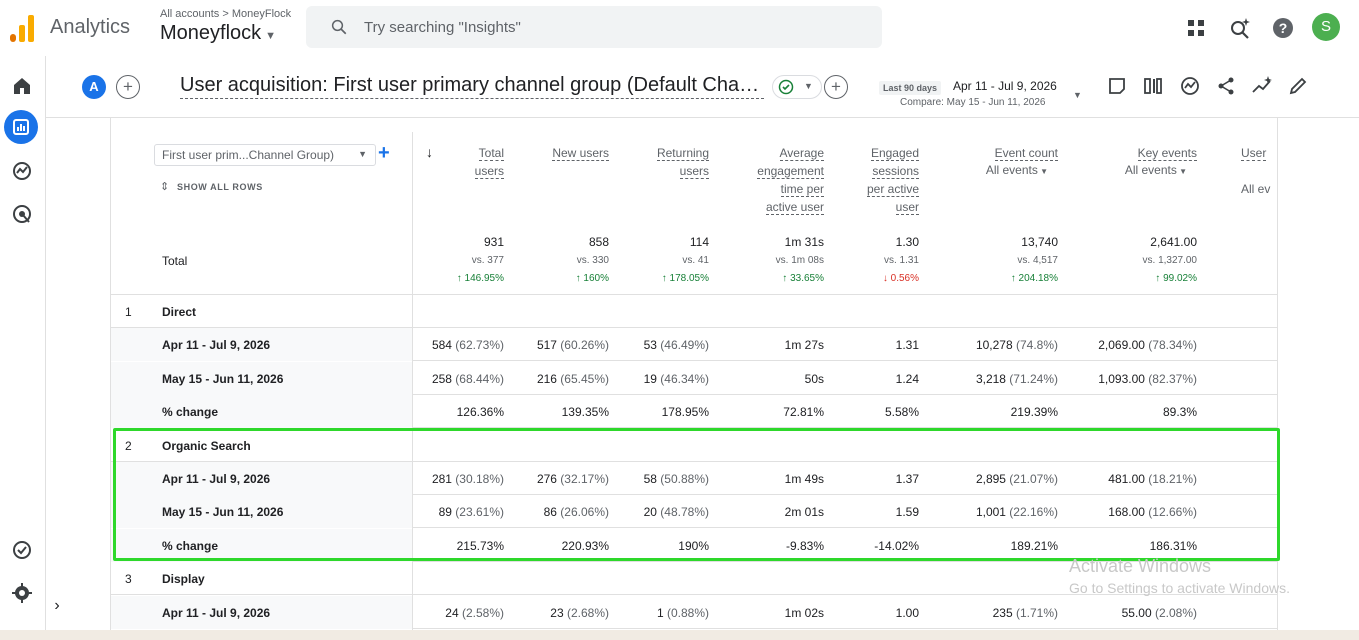 The image size is (1359, 640). What do you see at coordinates (895, 171) in the screenshot?
I see `column-header-label: sessions` at bounding box center [895, 171].